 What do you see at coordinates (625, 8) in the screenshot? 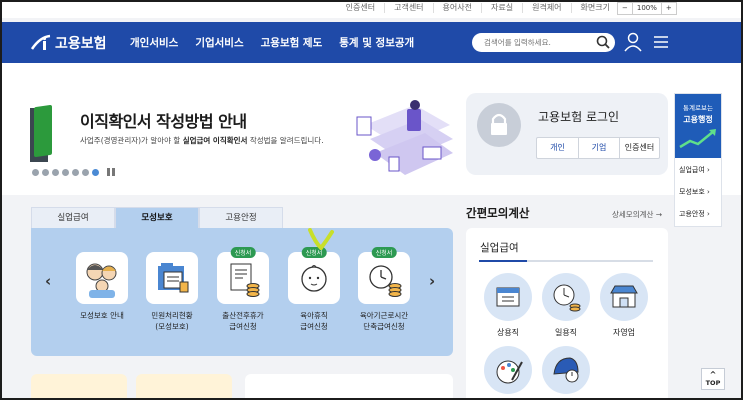
I see `zoom-out-button: −` at bounding box center [625, 8].